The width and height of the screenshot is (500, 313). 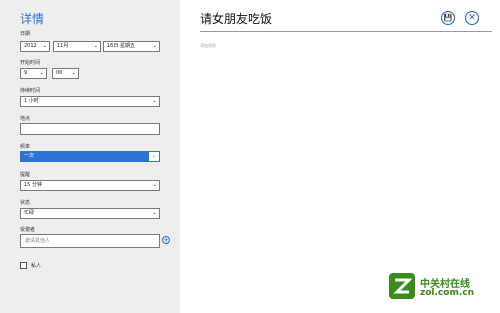 What do you see at coordinates (121, 46) in the screenshot?
I see `day-value: 16日 星期五` at bounding box center [121, 46].